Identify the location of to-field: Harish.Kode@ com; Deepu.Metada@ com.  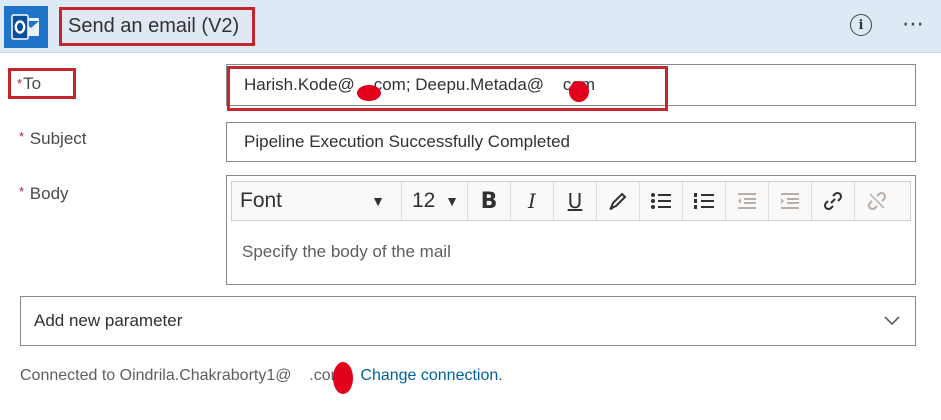
(571, 85).